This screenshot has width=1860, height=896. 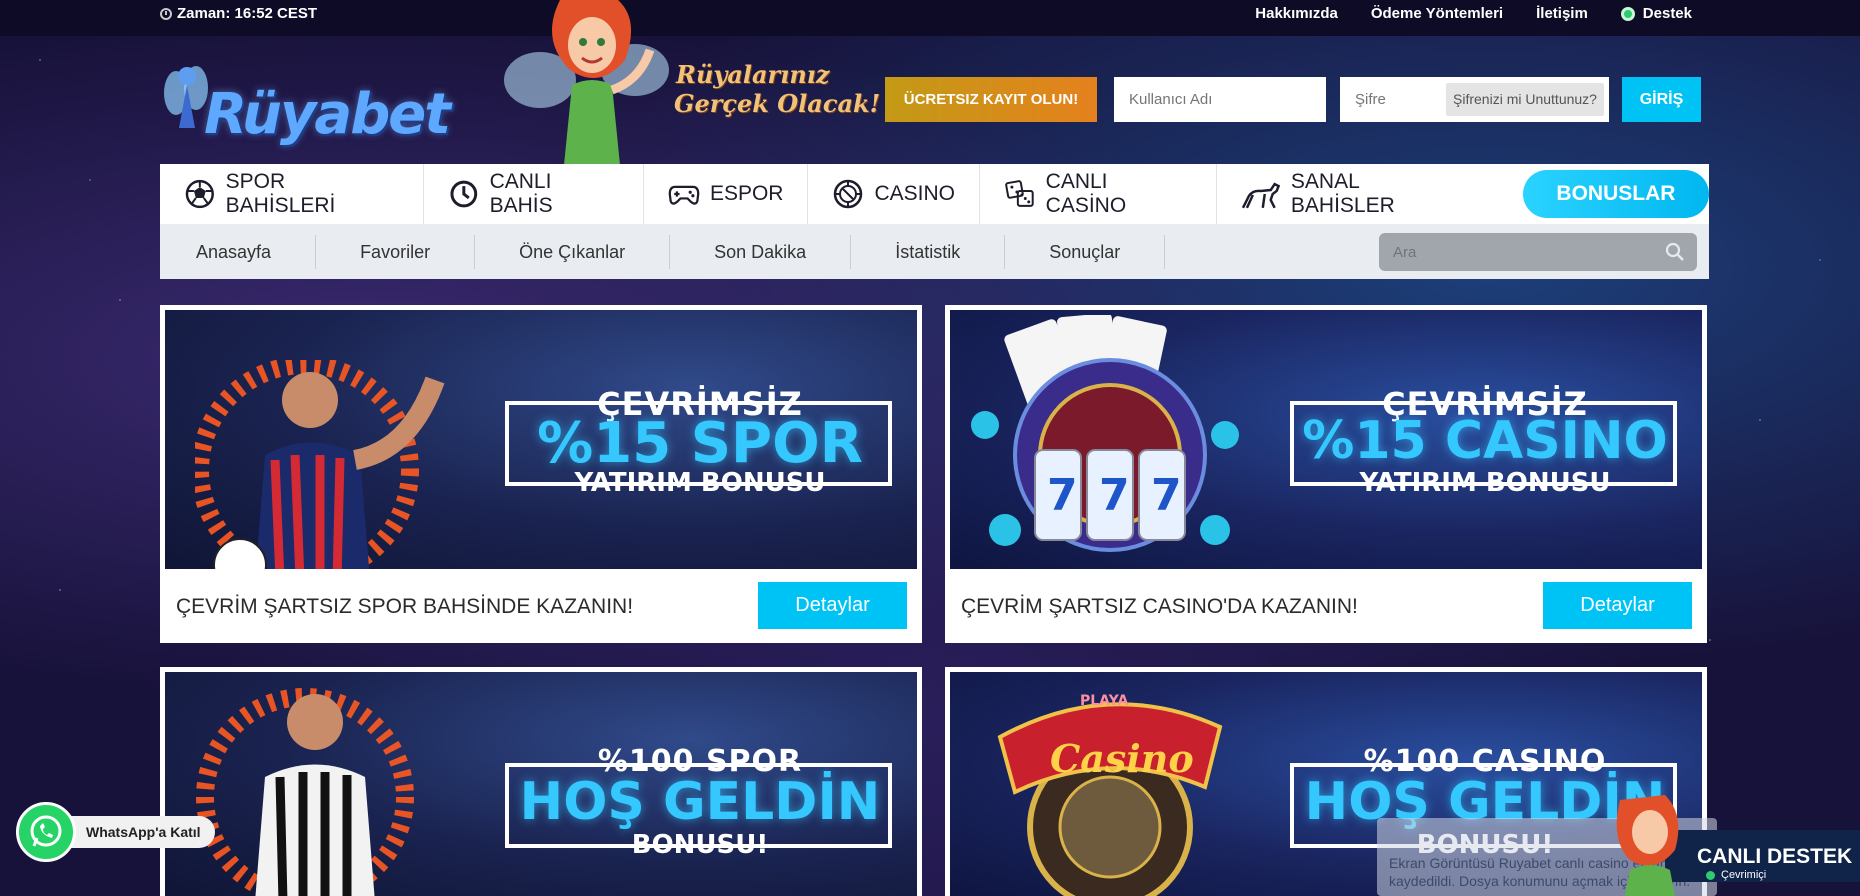 What do you see at coordinates (396, 251) in the screenshot?
I see `subnav-favorites: Favoriler` at bounding box center [396, 251].